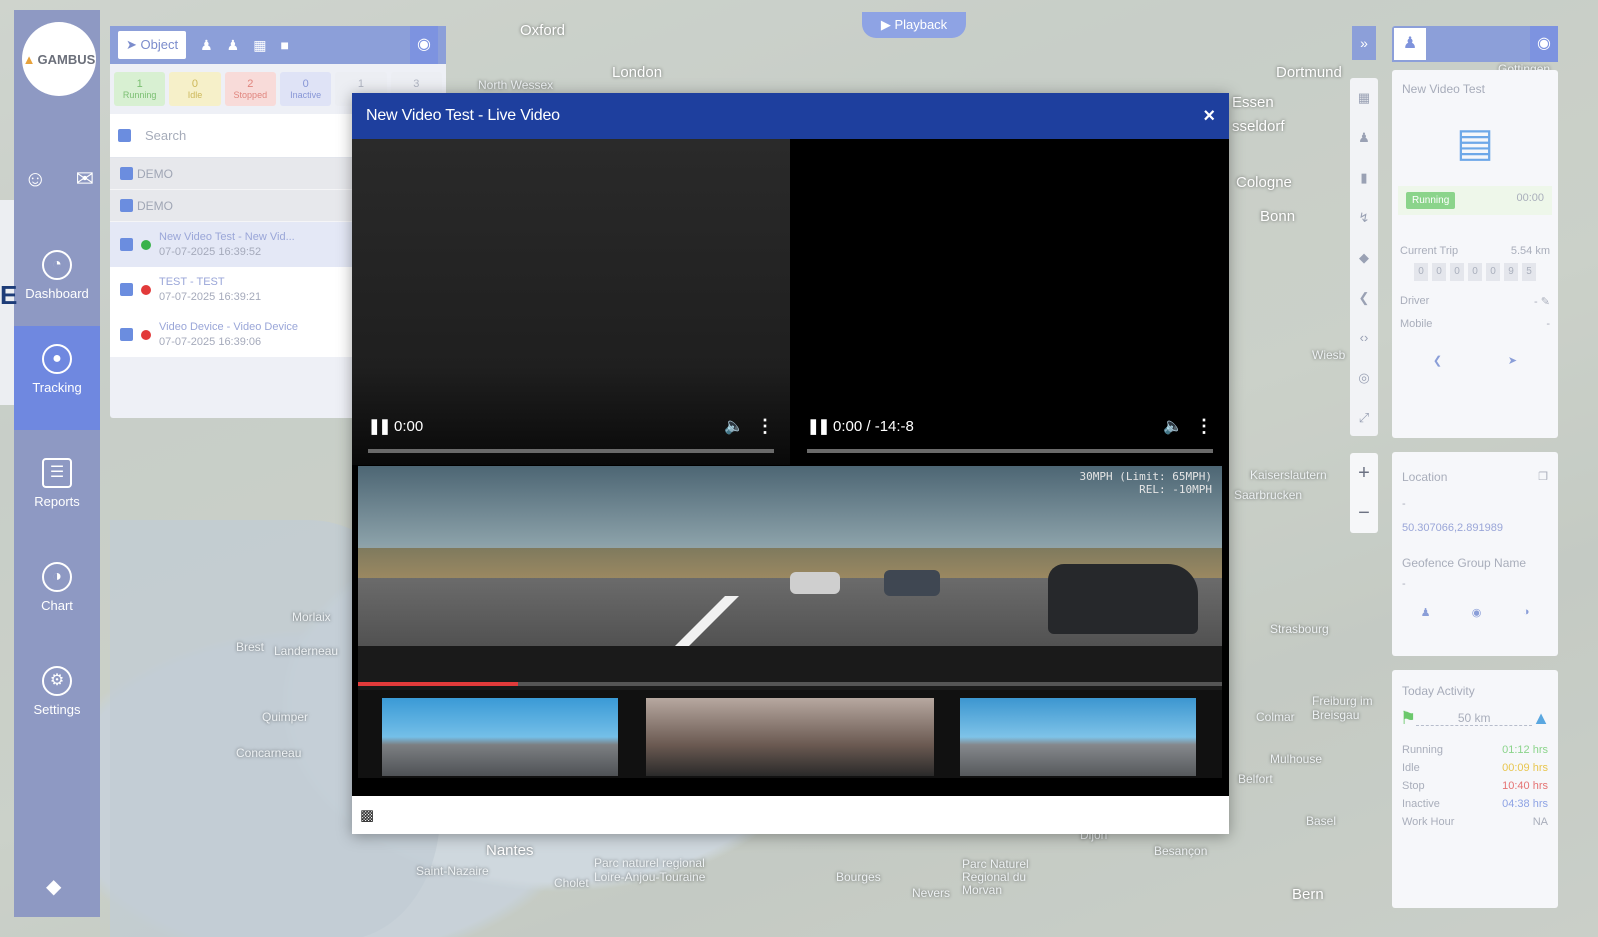 The width and height of the screenshot is (1598, 937). What do you see at coordinates (1364, 378) in the screenshot?
I see `geofence-icon: ◎` at bounding box center [1364, 378].